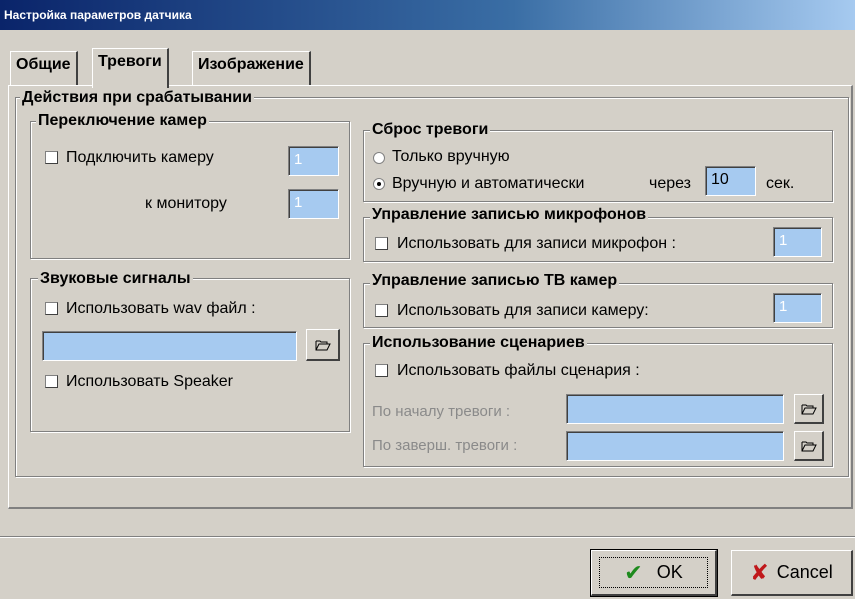 This screenshot has width=855, height=599. Describe the element at coordinates (445, 445) in the screenshot. I see `on-end-label: По заверш. тревоги :` at that location.